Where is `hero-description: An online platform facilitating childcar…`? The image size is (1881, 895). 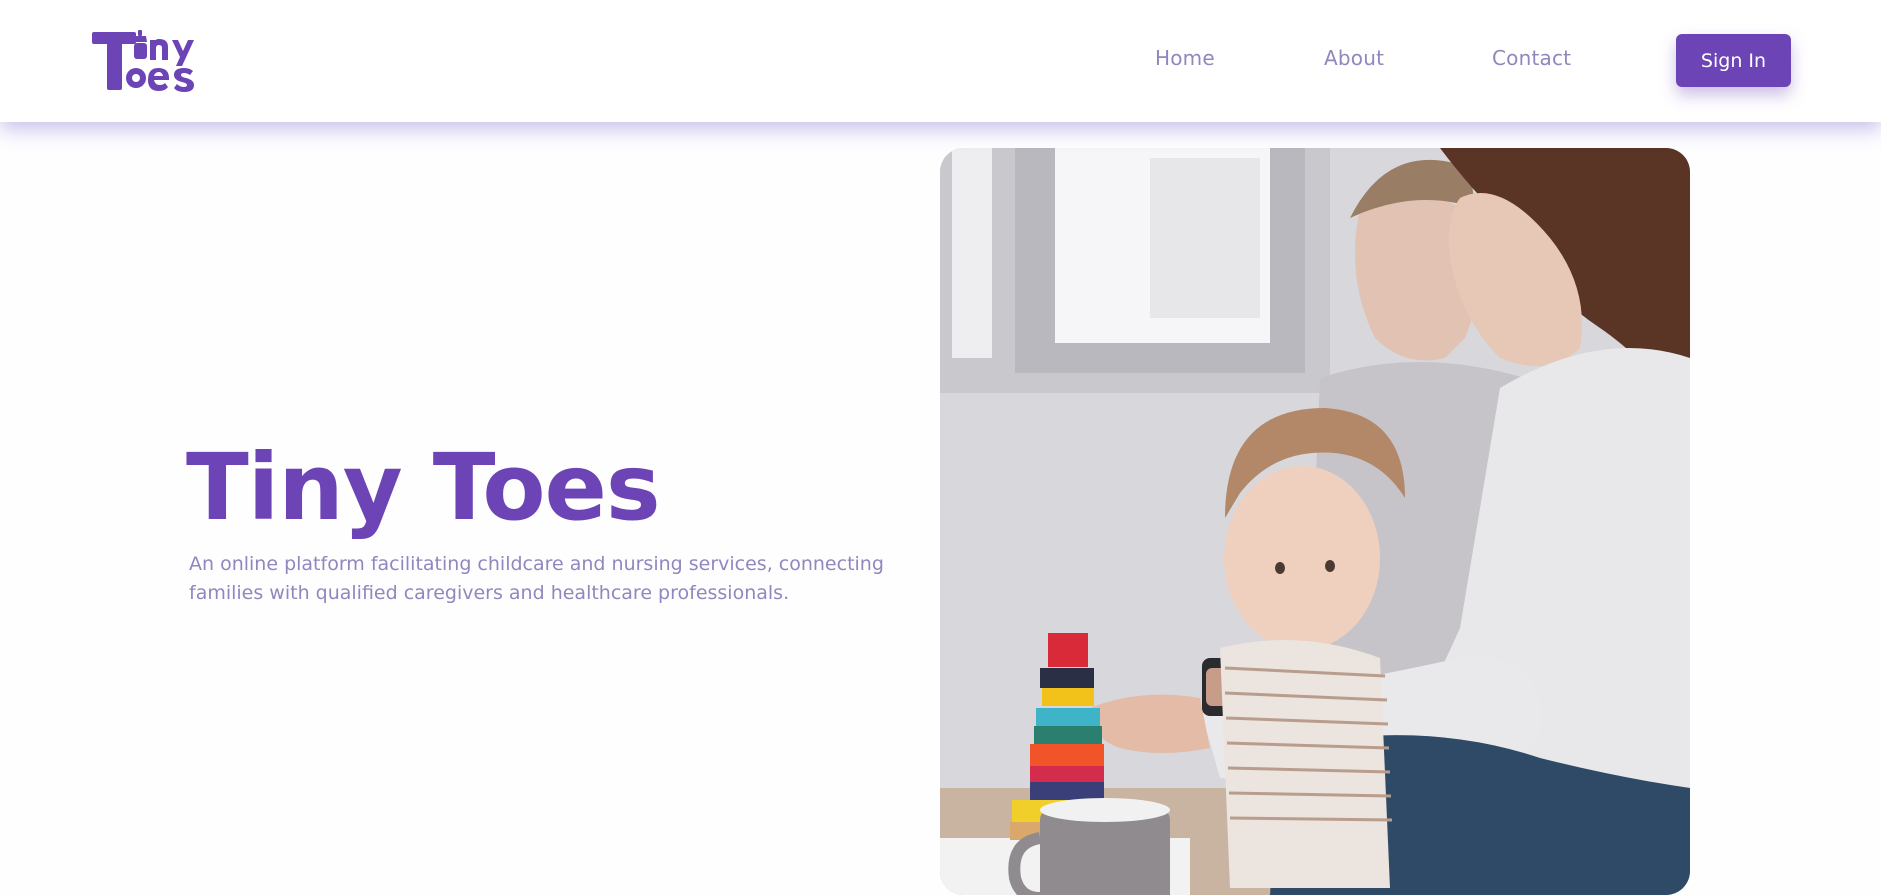 hero-description: An online platform facilitating childcar… is located at coordinates (536, 578).